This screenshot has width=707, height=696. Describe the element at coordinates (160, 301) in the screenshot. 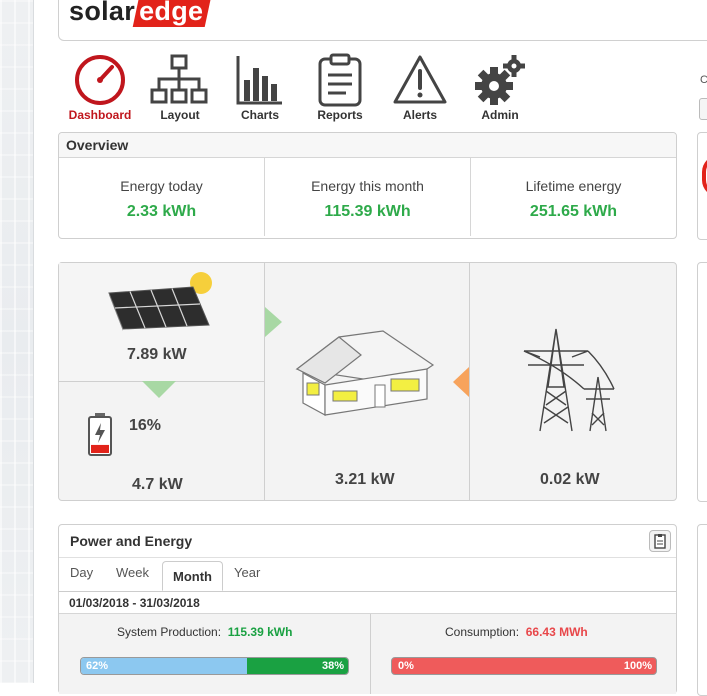

I see `solar-panel-icon` at that location.